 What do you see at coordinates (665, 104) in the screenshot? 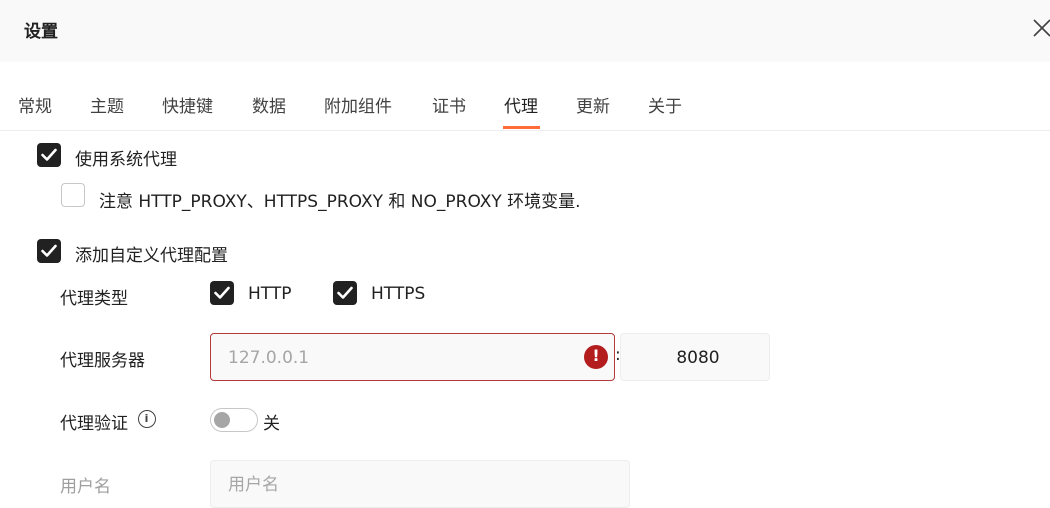
I see `tab-about: 关于` at bounding box center [665, 104].